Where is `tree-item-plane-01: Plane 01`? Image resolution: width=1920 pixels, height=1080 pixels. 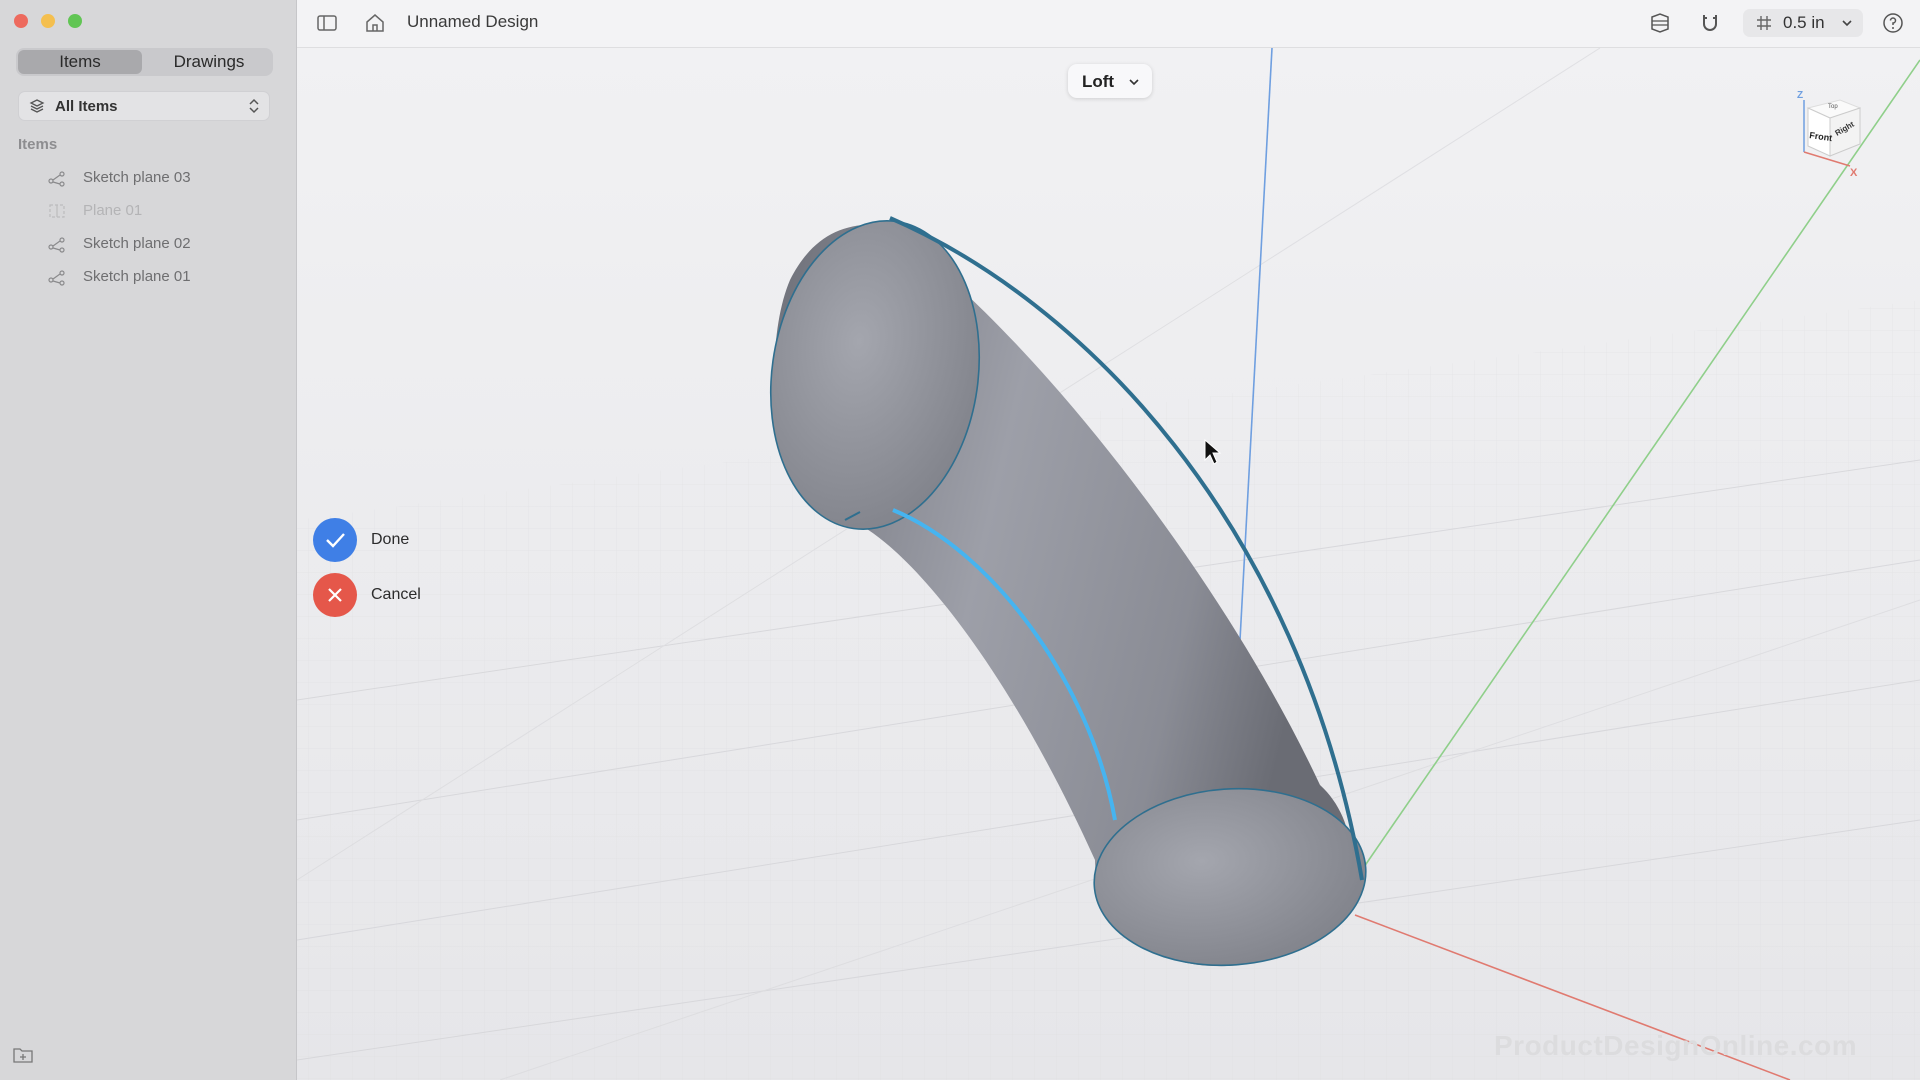
tree-item-plane-01: Plane 01 is located at coordinates (163, 211).